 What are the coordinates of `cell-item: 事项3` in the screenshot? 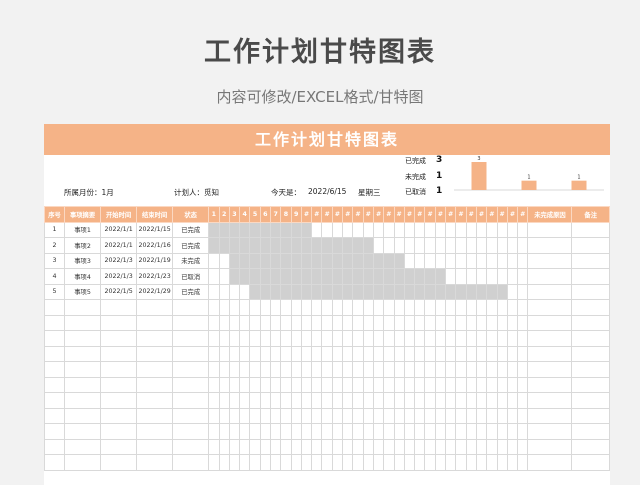 It's located at (83, 260).